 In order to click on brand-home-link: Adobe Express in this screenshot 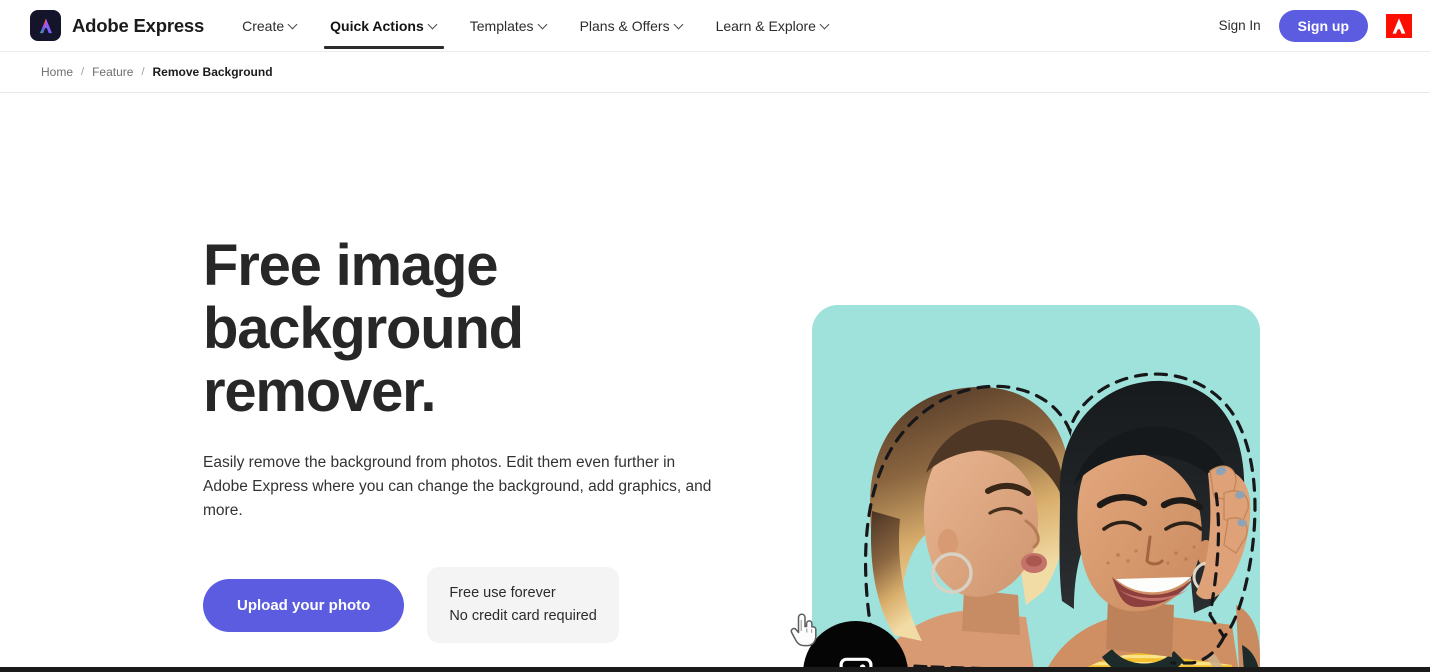, I will do `click(117, 25)`.